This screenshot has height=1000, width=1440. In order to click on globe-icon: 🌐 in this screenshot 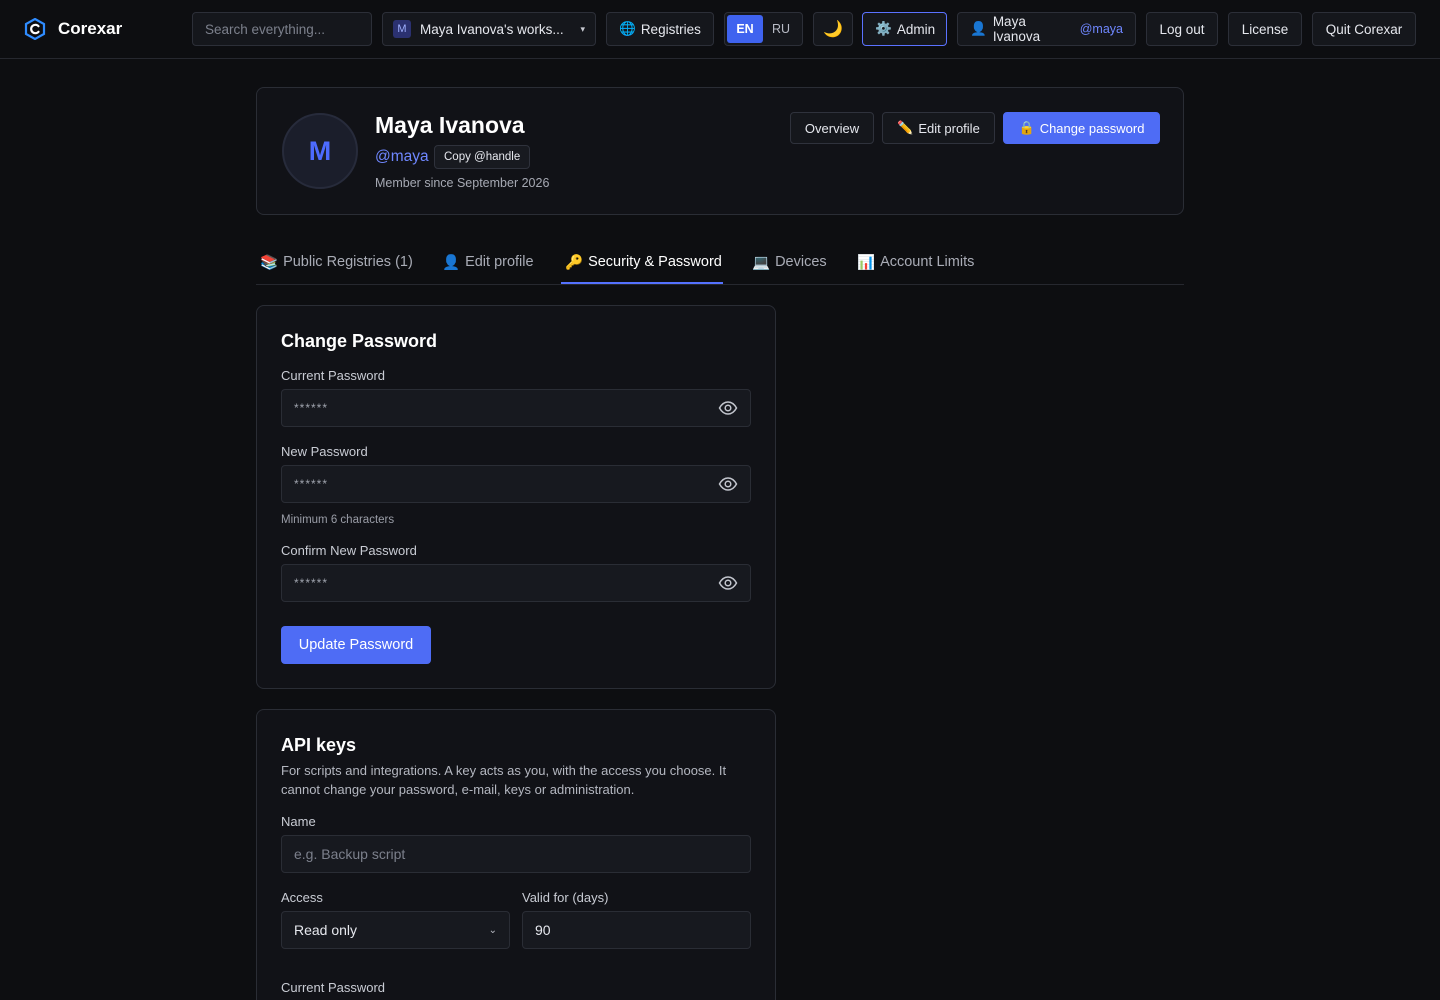, I will do `click(627, 28)`.